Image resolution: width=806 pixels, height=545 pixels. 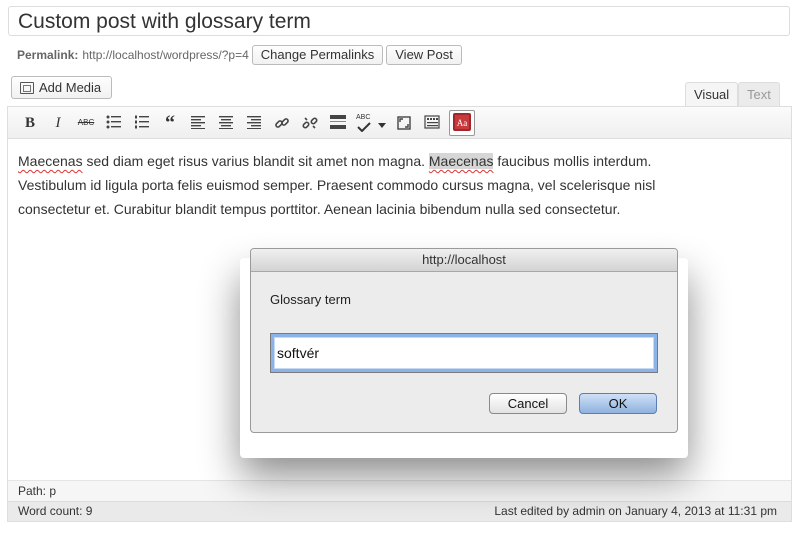 What do you see at coordinates (404, 123) in the screenshot?
I see `fullscreen-icon` at bounding box center [404, 123].